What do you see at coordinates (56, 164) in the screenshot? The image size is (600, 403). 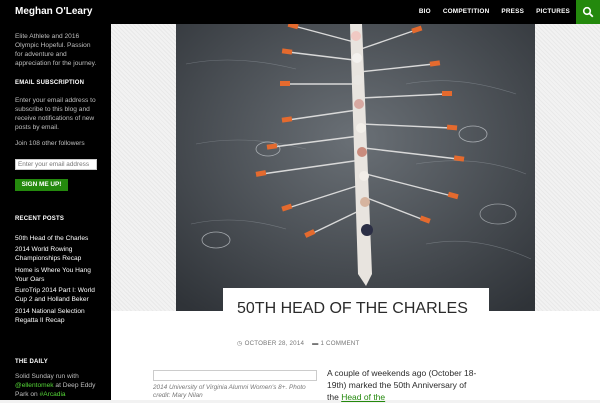 I see `email-field: Enter your email address` at bounding box center [56, 164].